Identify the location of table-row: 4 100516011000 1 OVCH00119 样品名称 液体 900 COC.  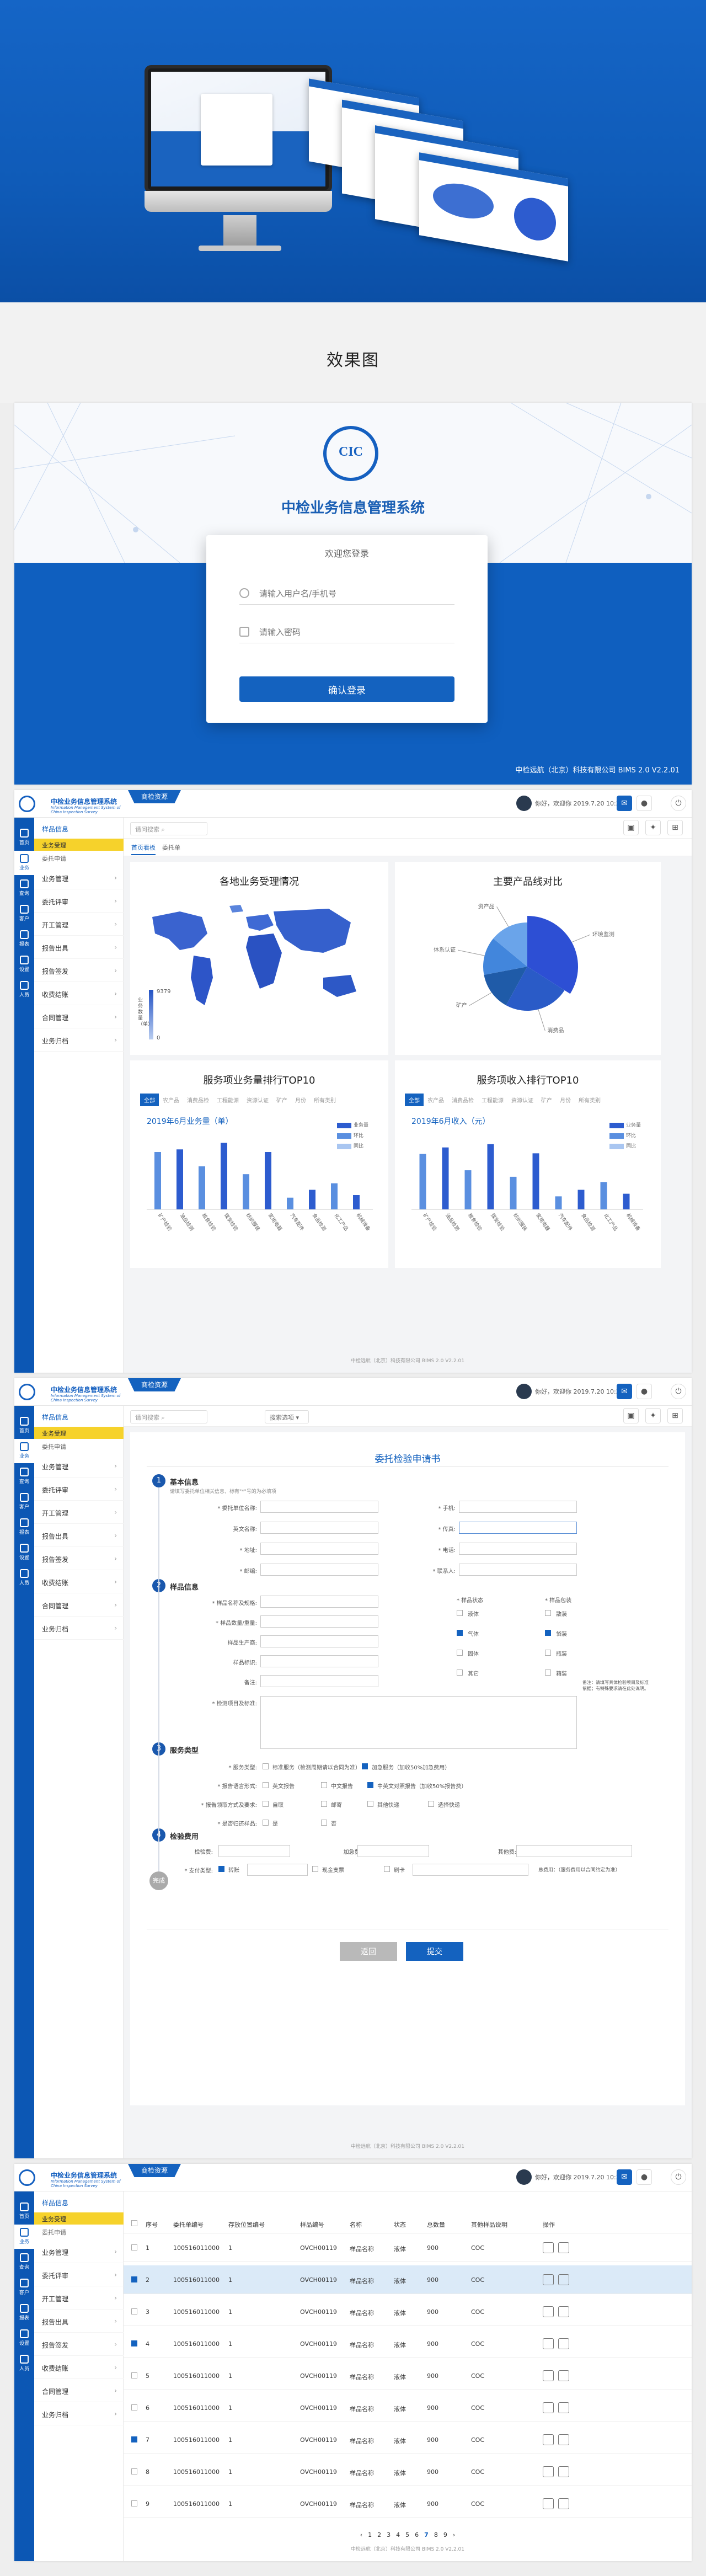
(408, 2343).